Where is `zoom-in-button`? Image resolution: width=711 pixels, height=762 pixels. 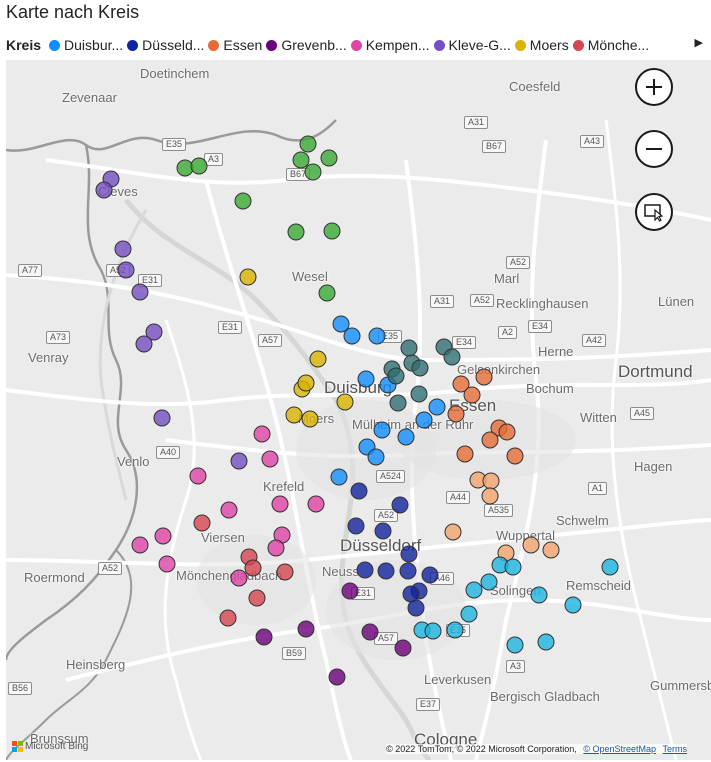 zoom-in-button is located at coordinates (654, 87).